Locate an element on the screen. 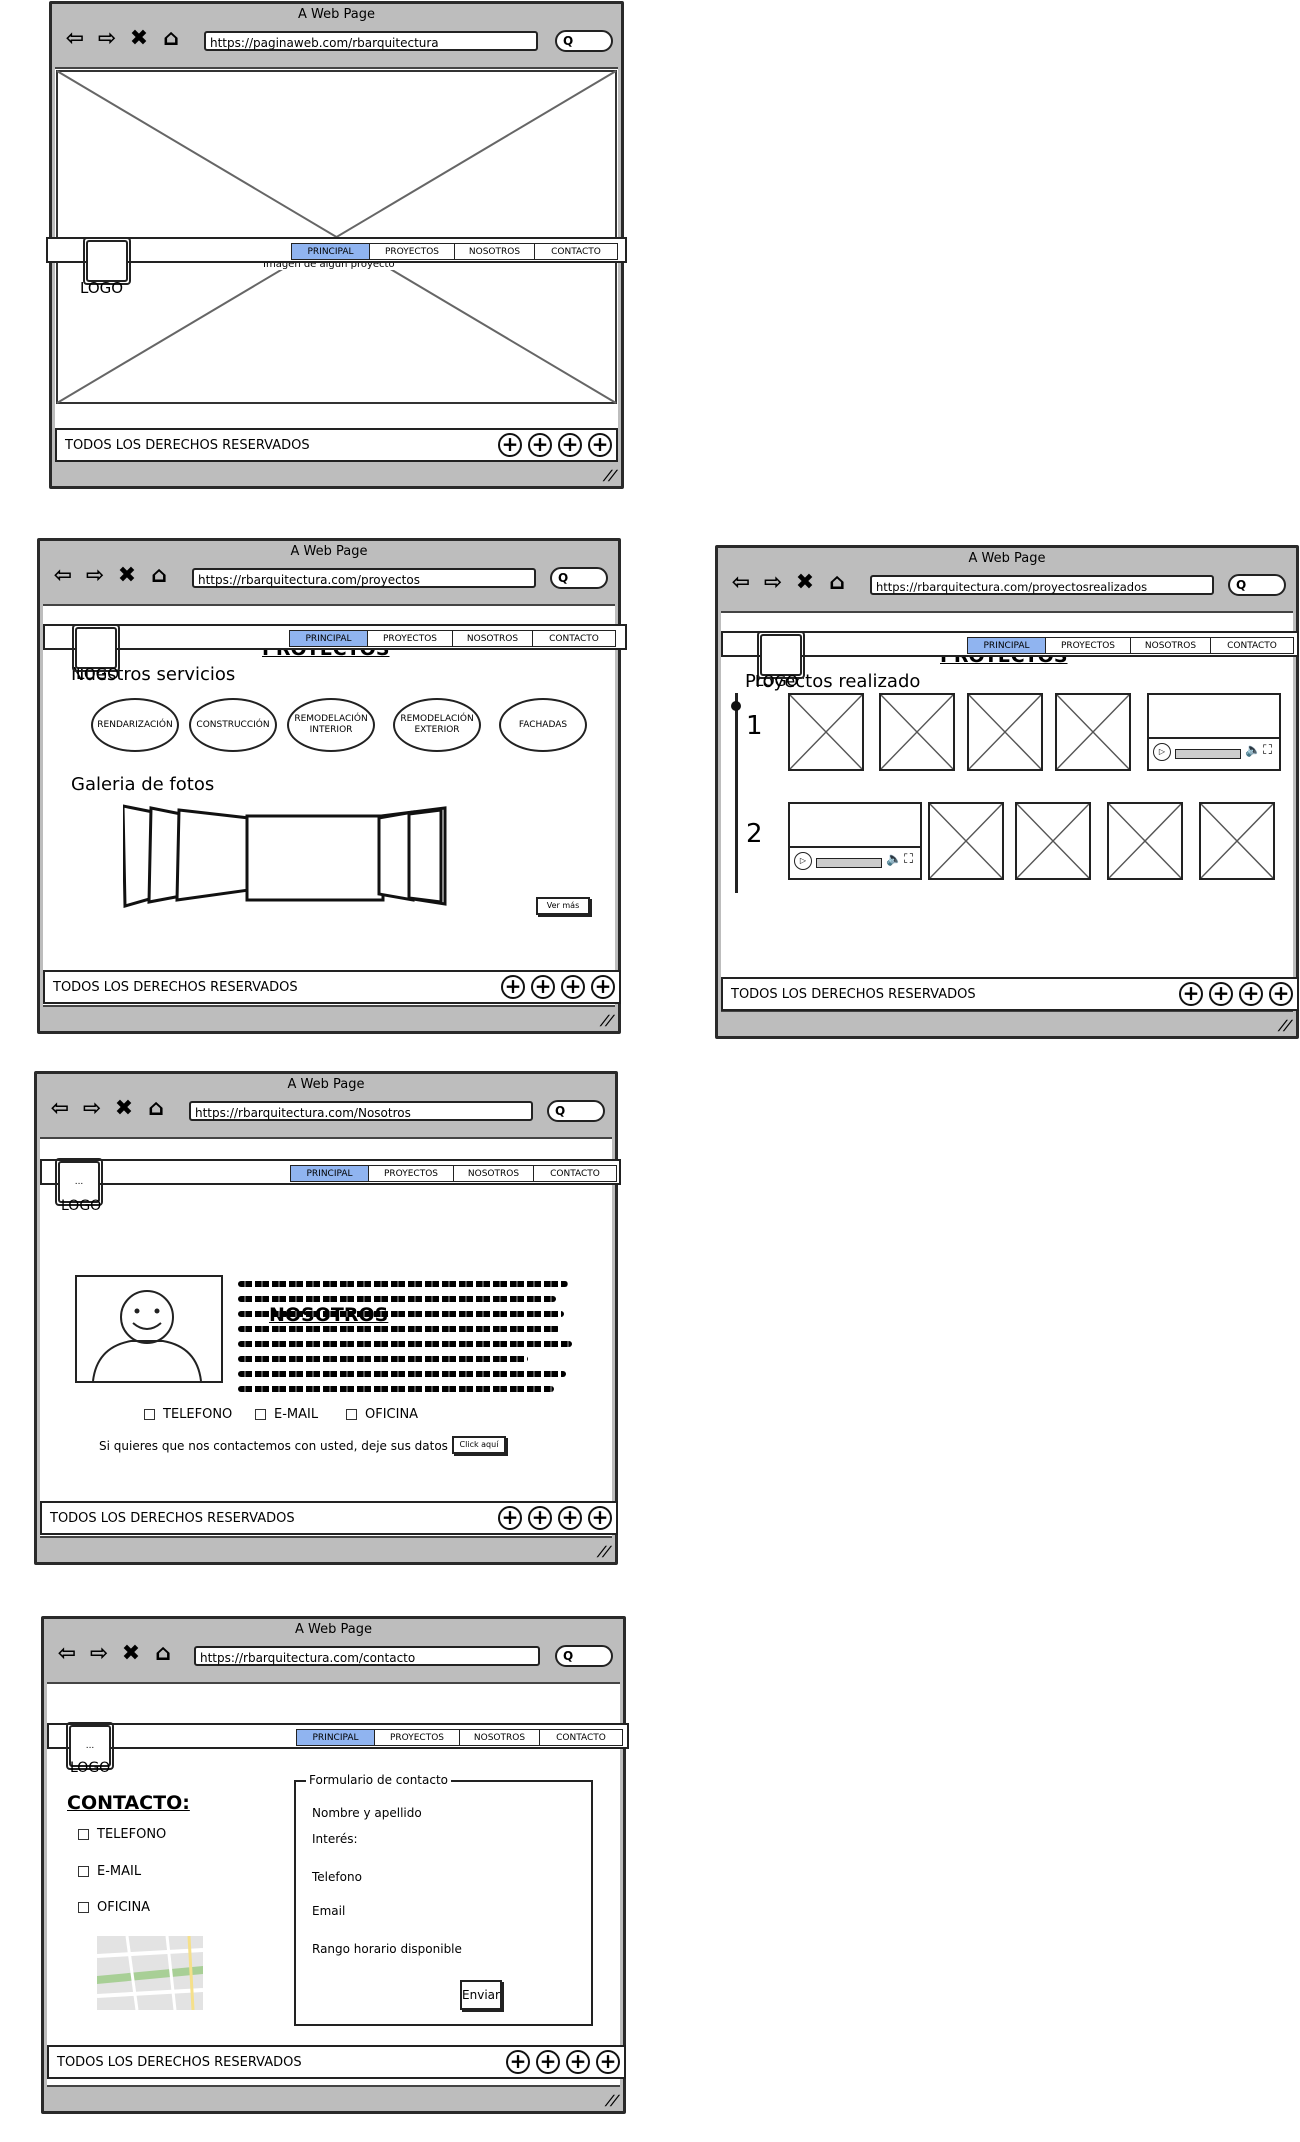 This screenshot has width=1300, height=2142. url-bar: https://rbarquitectura.com/contacto is located at coordinates (367, 1656).